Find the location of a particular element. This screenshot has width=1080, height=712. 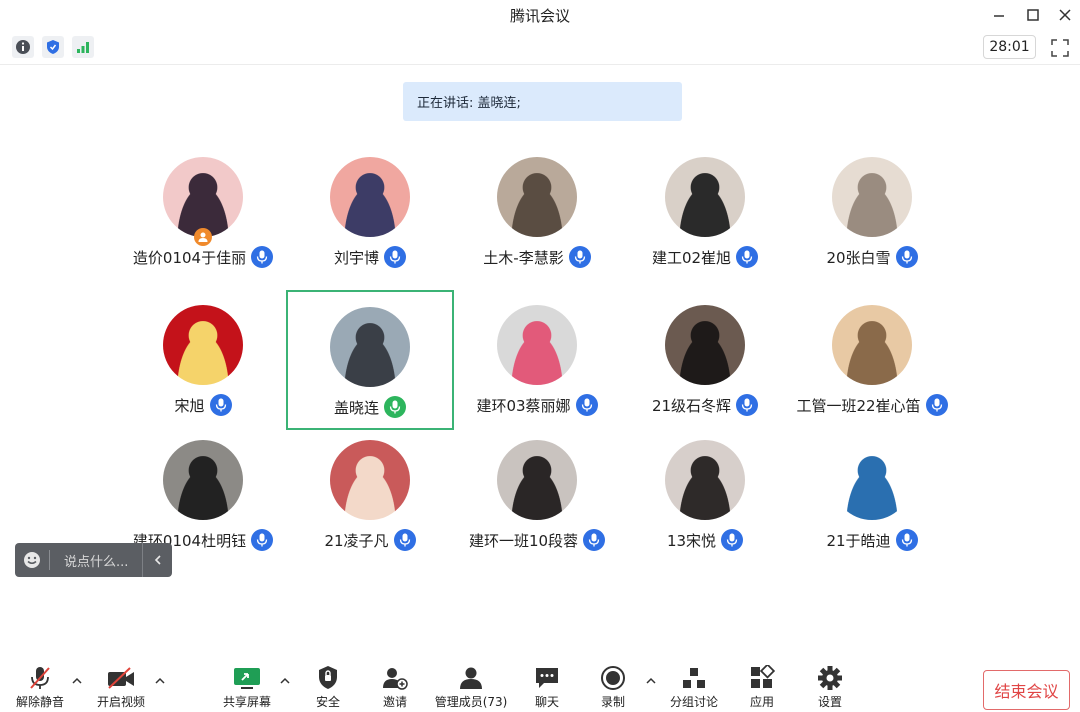

participant-tile: 21于皓迪 is located at coordinates (872, 495).